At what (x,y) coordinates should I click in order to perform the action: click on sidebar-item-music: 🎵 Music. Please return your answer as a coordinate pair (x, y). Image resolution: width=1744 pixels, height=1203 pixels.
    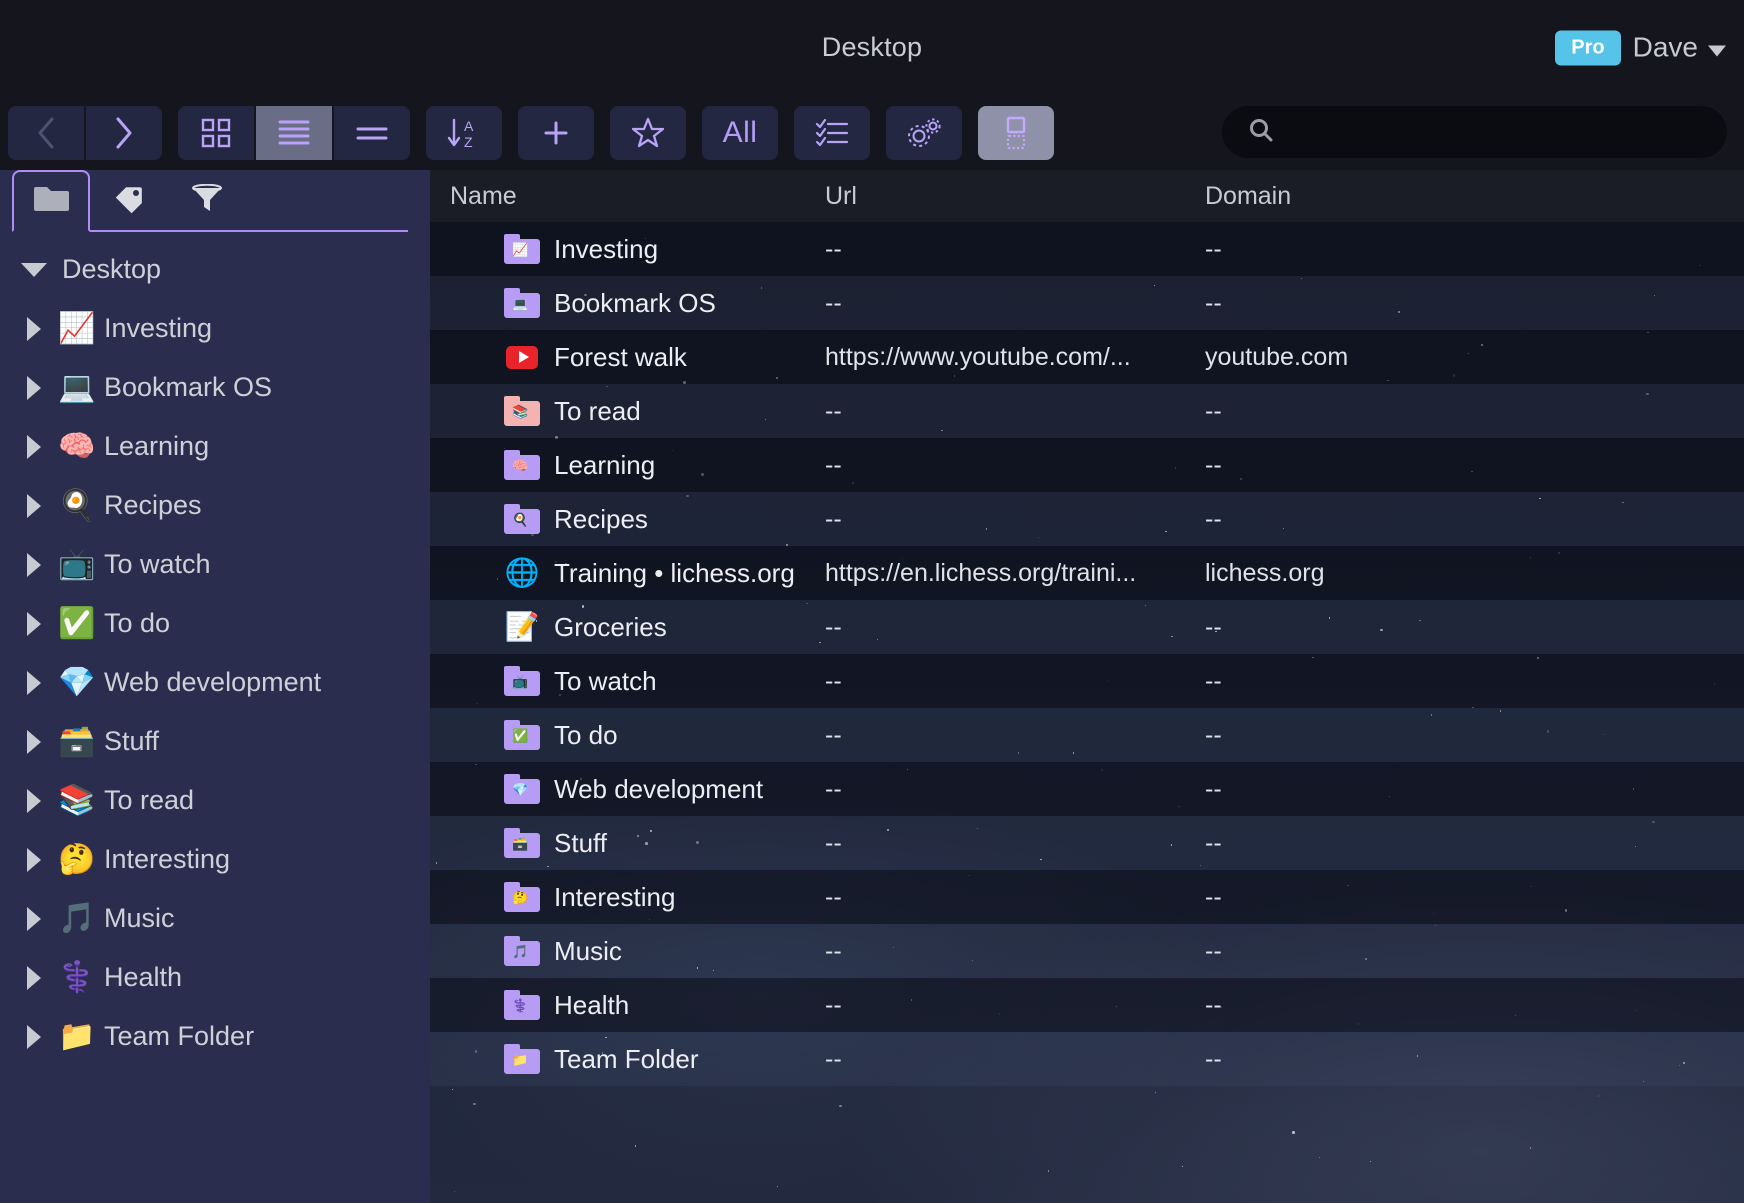
    Looking at the image, I should click on (215, 918).